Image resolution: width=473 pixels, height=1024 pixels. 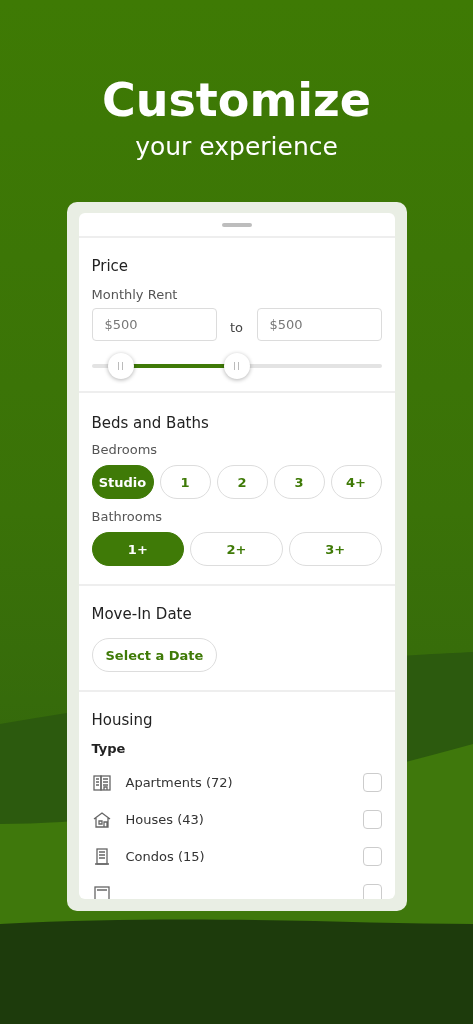 I want to click on bedroom-option: 2, so click(x=242, y=482).